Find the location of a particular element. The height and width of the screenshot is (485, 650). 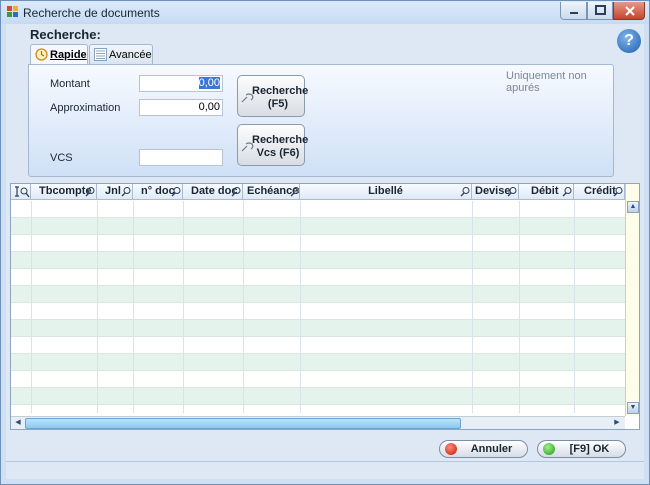

approximation-value: 0,00 is located at coordinates (209, 107).